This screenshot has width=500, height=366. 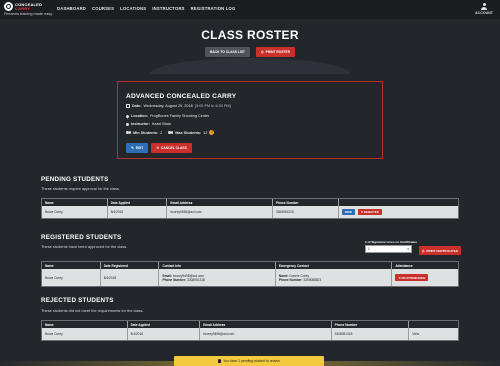 I want to click on reject-student-button: ✕ REJECTED, so click(x=369, y=212).